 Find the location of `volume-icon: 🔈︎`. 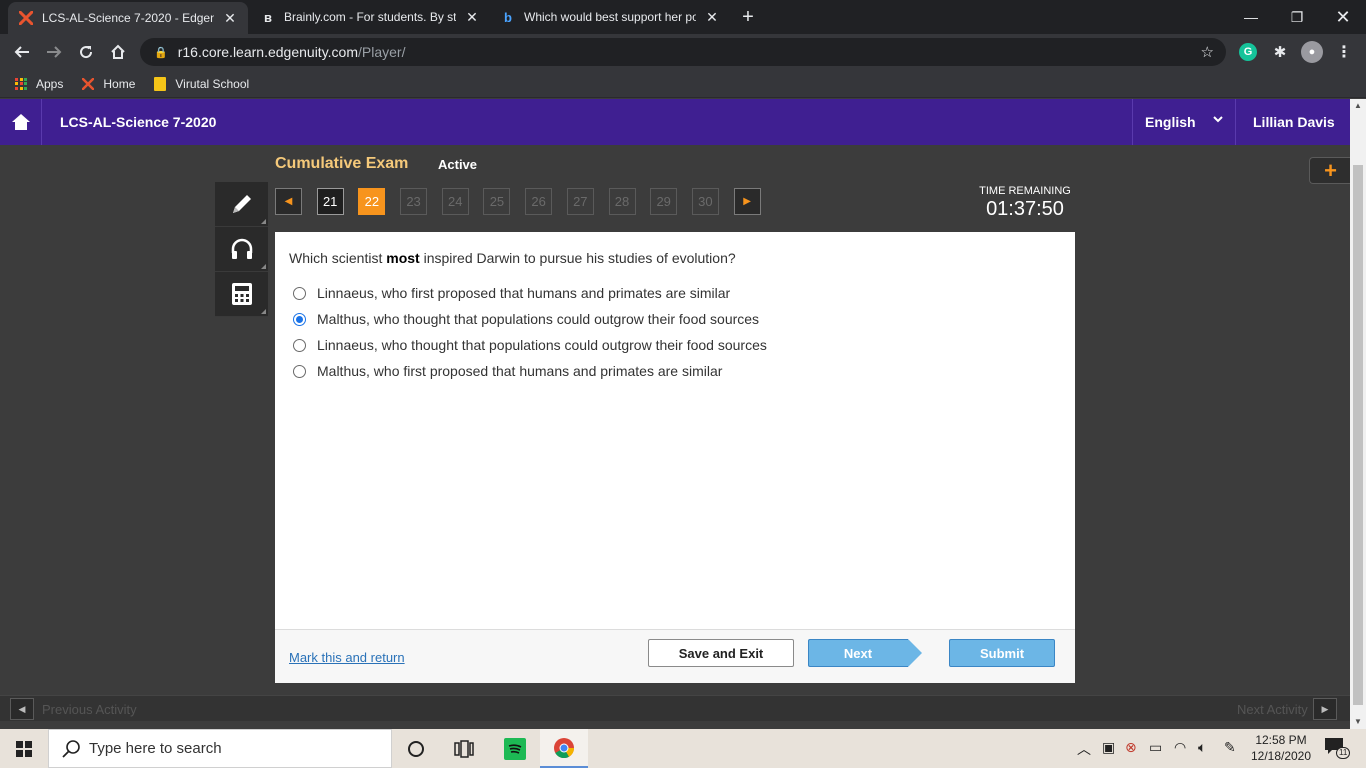

volume-icon: 🔈︎ is located at coordinates (1202, 747).